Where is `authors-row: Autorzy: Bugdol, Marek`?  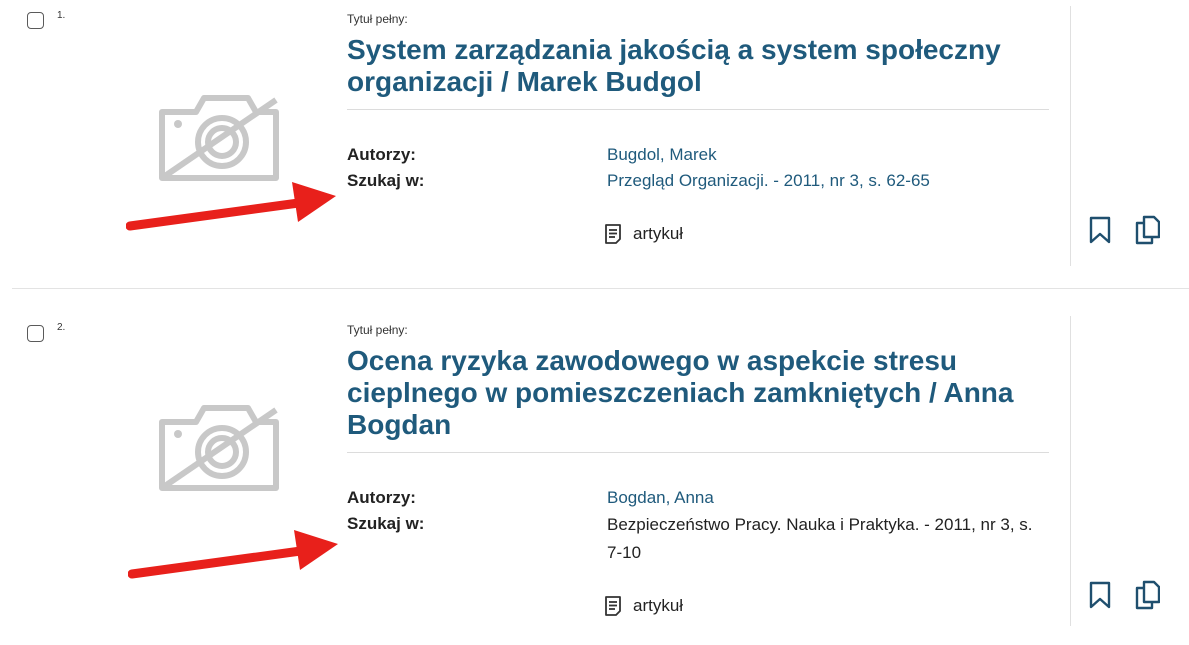
authors-row: Autorzy: Bugdol, Marek is located at coordinates (698, 155).